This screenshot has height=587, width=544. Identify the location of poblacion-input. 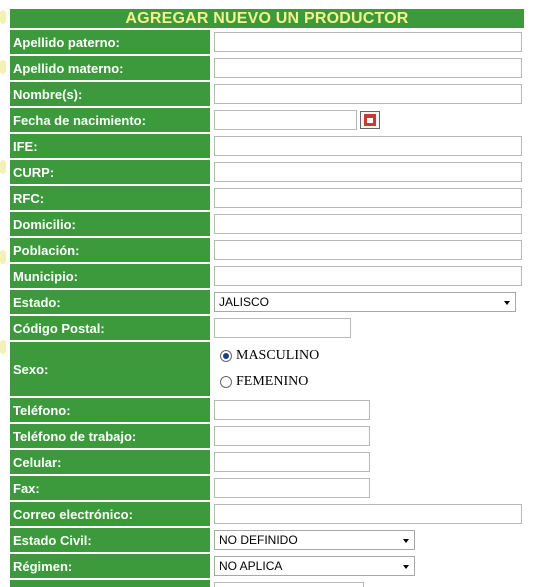
(368, 250).